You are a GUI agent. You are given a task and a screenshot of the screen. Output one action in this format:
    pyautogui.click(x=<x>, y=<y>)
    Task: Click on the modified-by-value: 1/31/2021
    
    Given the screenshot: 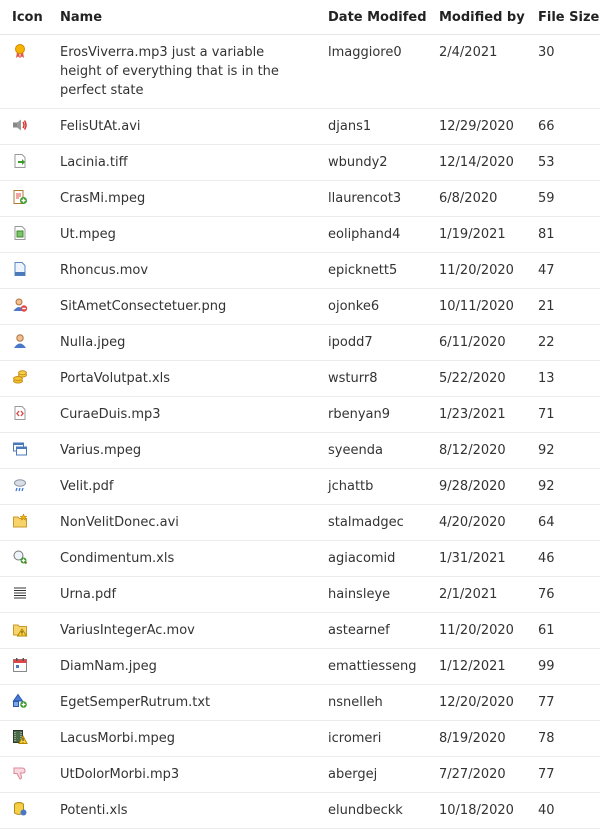 What is the action you would take?
    pyautogui.click(x=476, y=558)
    